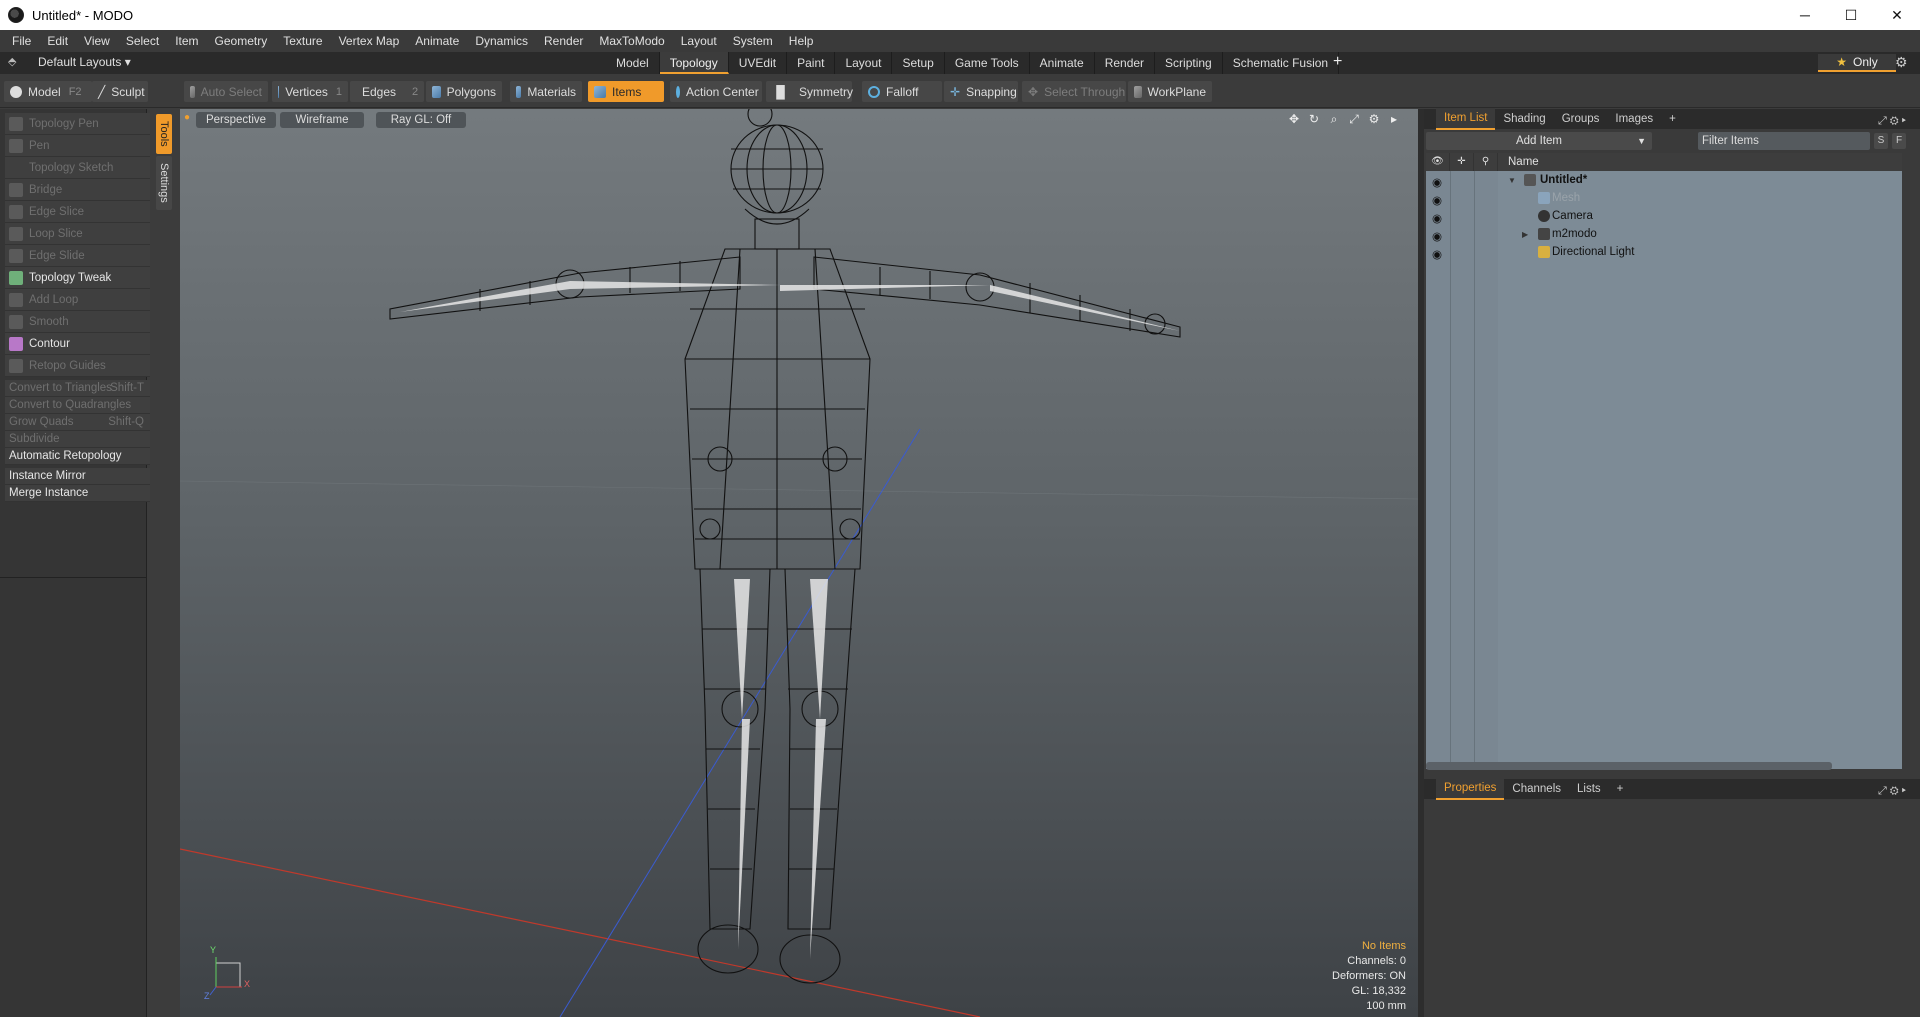 This screenshot has width=1920, height=1017. I want to click on cmd-convert-to-quadrangles: Convert to Quadrangles, so click(77, 405).